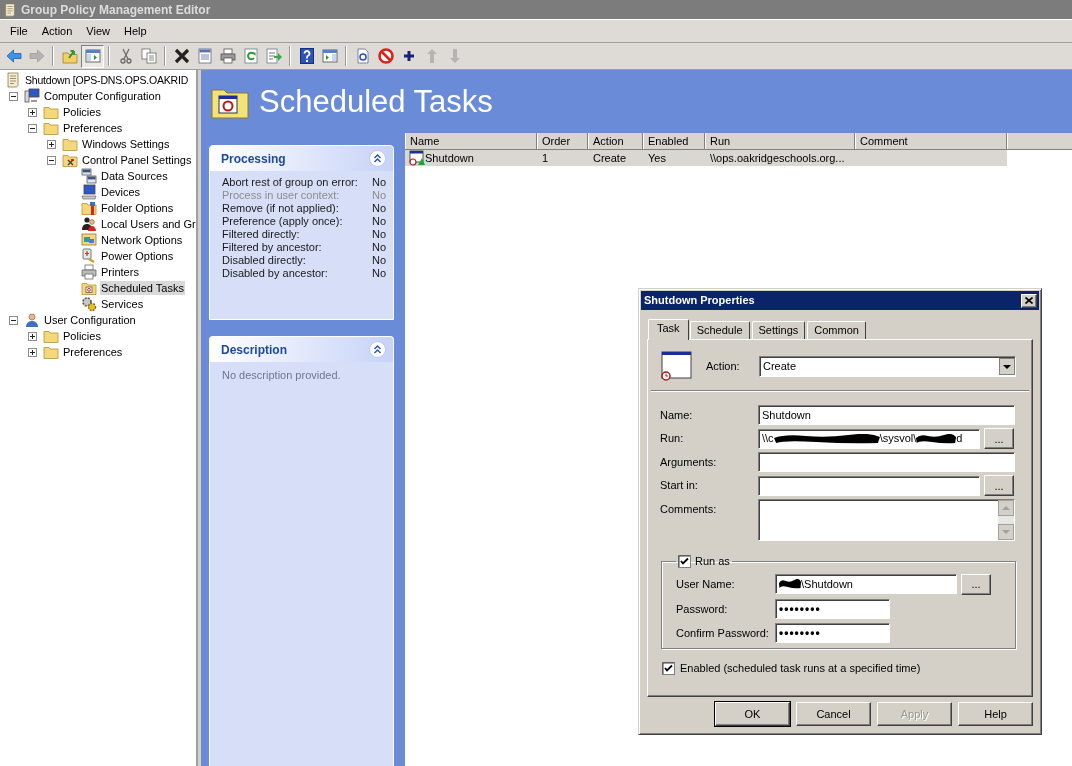 This screenshot has height=766, width=1072. I want to click on field-label: Comments:, so click(689, 509).